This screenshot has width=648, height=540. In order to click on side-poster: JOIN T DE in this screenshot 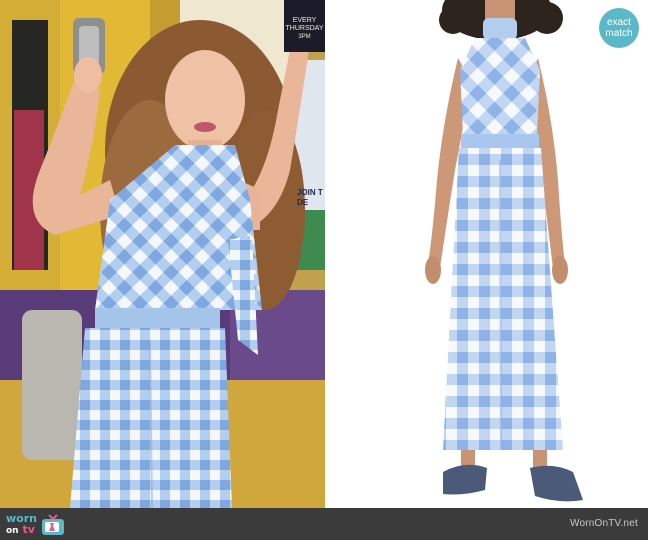, I will do `click(311, 203)`.